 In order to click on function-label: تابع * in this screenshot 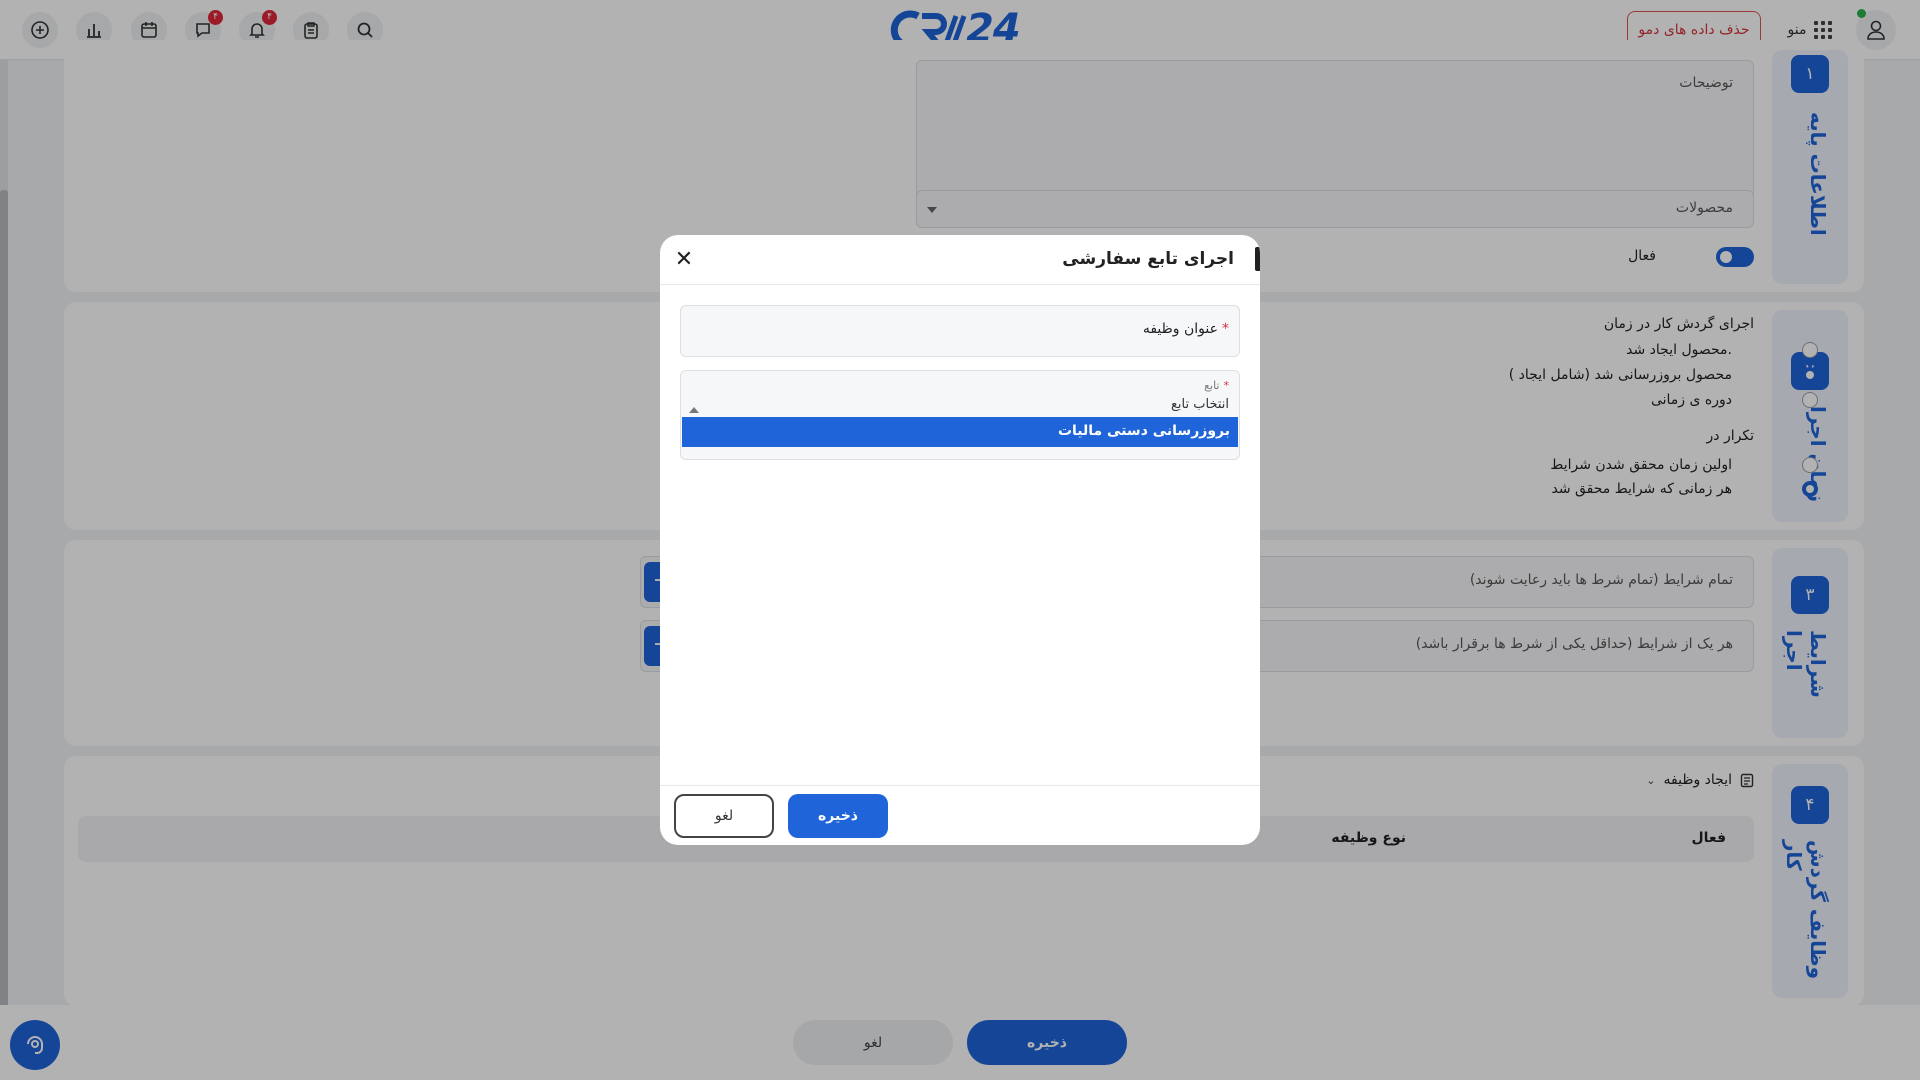, I will do `click(1216, 385)`.